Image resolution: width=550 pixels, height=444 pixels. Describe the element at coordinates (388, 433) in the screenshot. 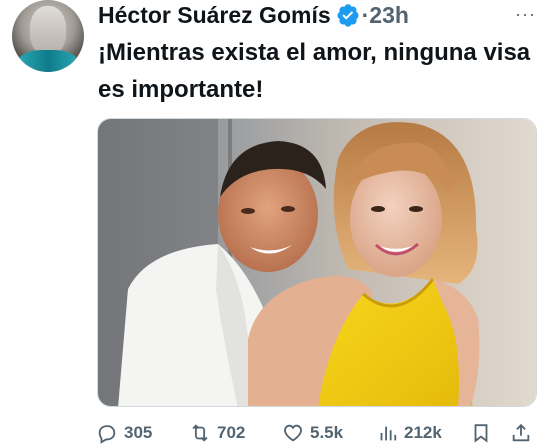

I see `views-chart-icon` at that location.